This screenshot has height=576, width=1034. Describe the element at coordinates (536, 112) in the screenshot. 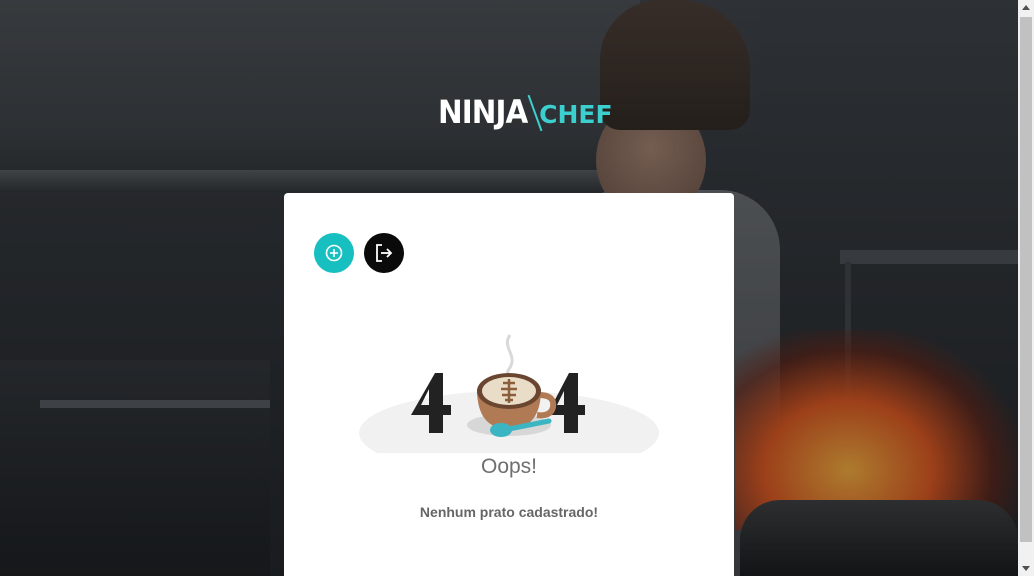

I see `logo-slash-mark` at that location.